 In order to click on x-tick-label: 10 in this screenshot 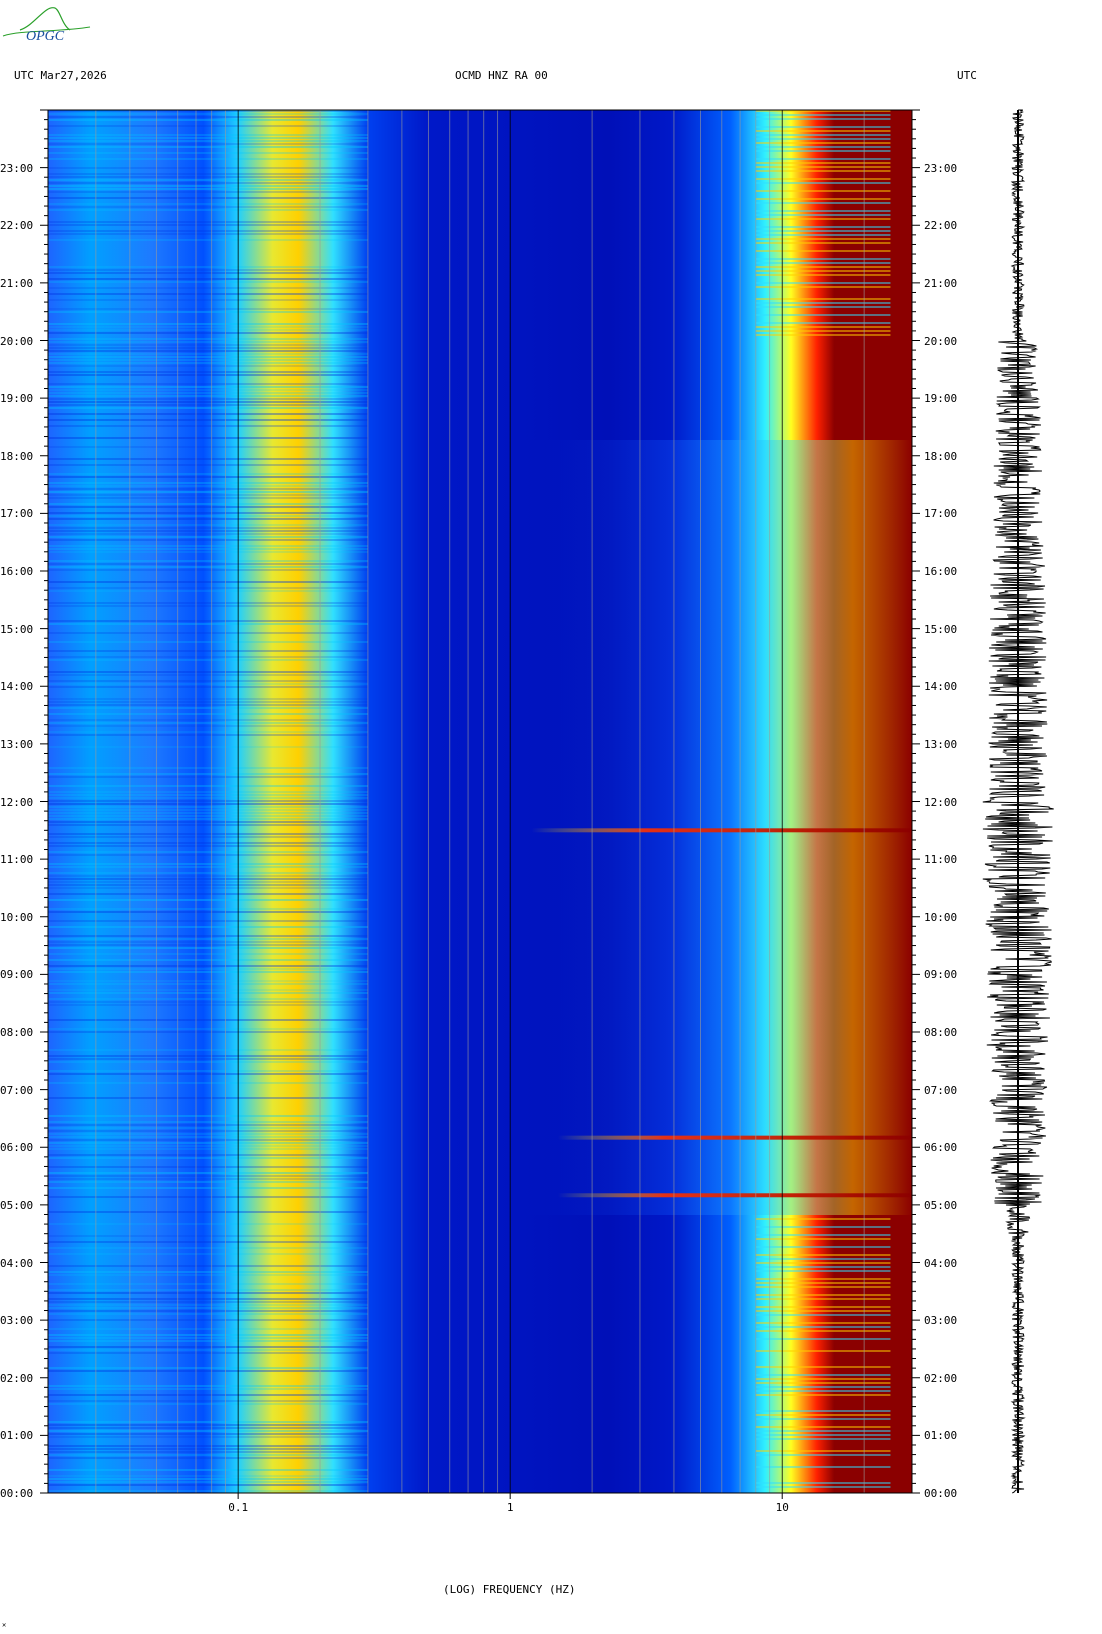, I will do `click(782, 1507)`.